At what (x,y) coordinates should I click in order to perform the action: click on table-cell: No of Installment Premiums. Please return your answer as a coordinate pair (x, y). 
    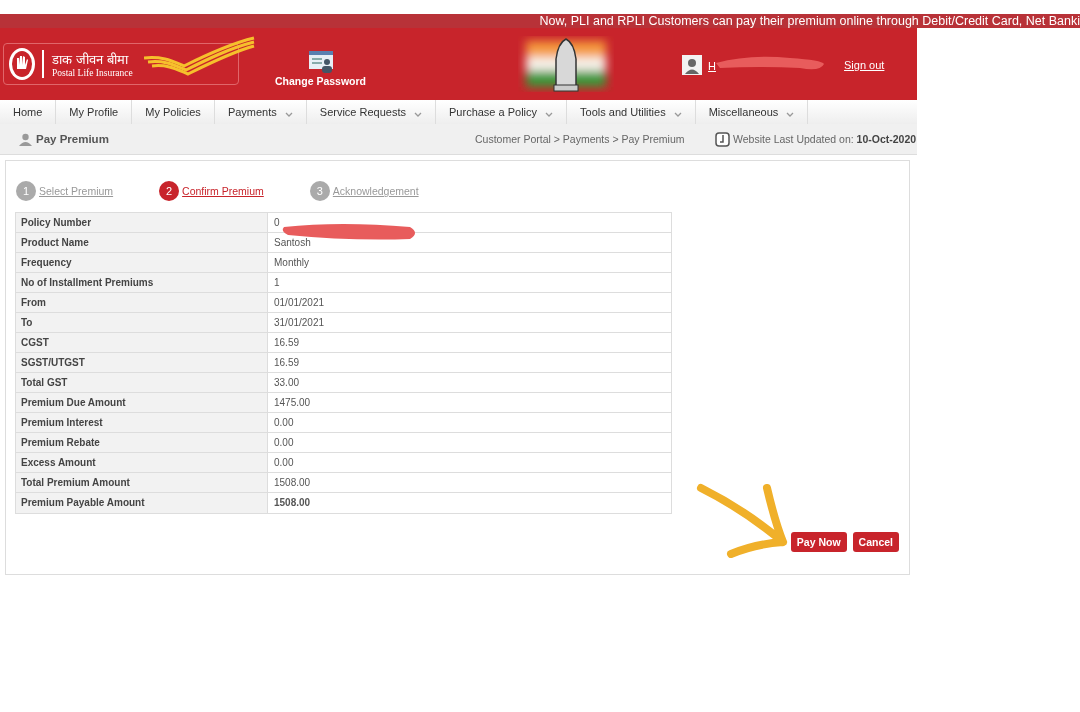
    Looking at the image, I should click on (142, 282).